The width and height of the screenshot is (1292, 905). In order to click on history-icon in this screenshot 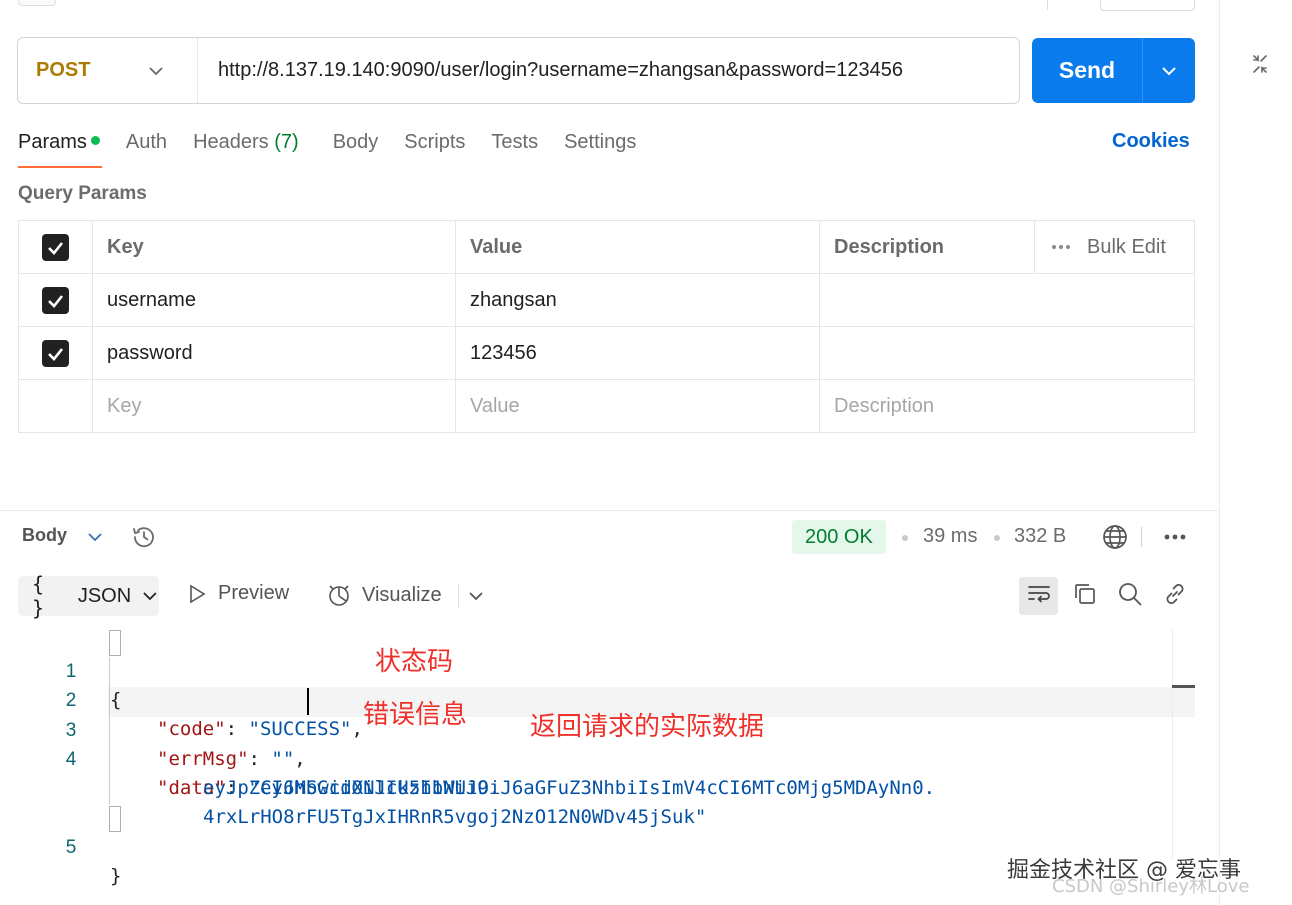, I will do `click(144, 537)`.